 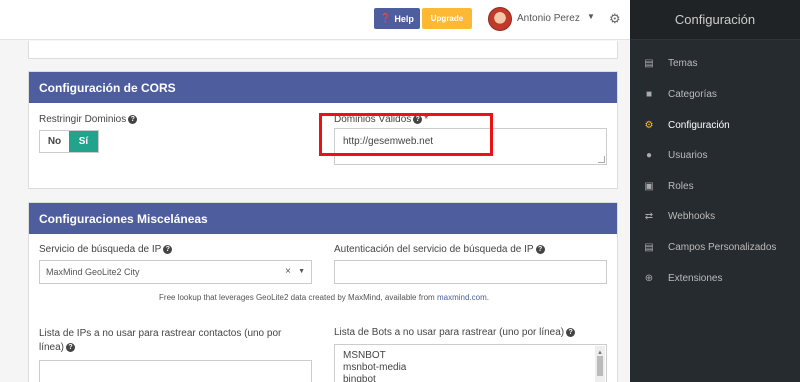 What do you see at coordinates (649, 216) in the screenshot?
I see `exchange-icon: ⇄` at bounding box center [649, 216].